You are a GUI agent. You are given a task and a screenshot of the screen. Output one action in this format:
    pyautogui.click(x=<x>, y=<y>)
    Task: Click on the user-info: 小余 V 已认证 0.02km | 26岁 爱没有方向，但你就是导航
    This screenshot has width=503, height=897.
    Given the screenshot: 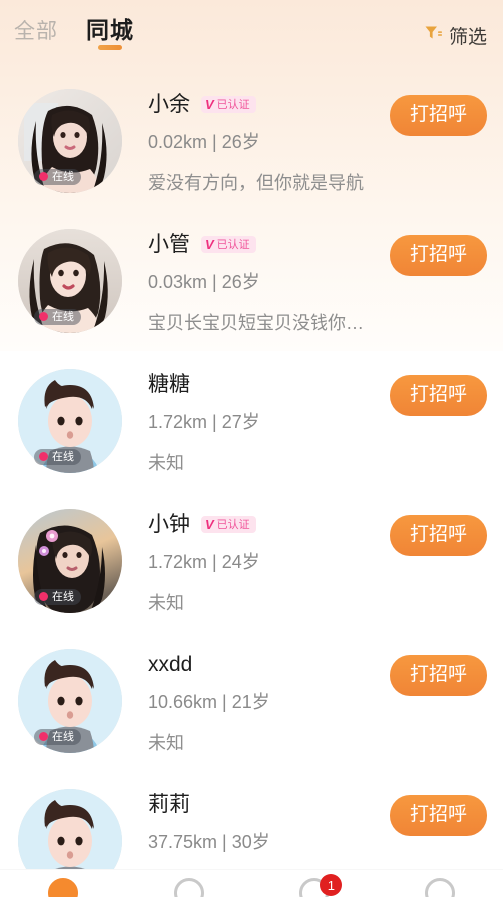 What is the action you would take?
    pyautogui.click(x=251, y=141)
    